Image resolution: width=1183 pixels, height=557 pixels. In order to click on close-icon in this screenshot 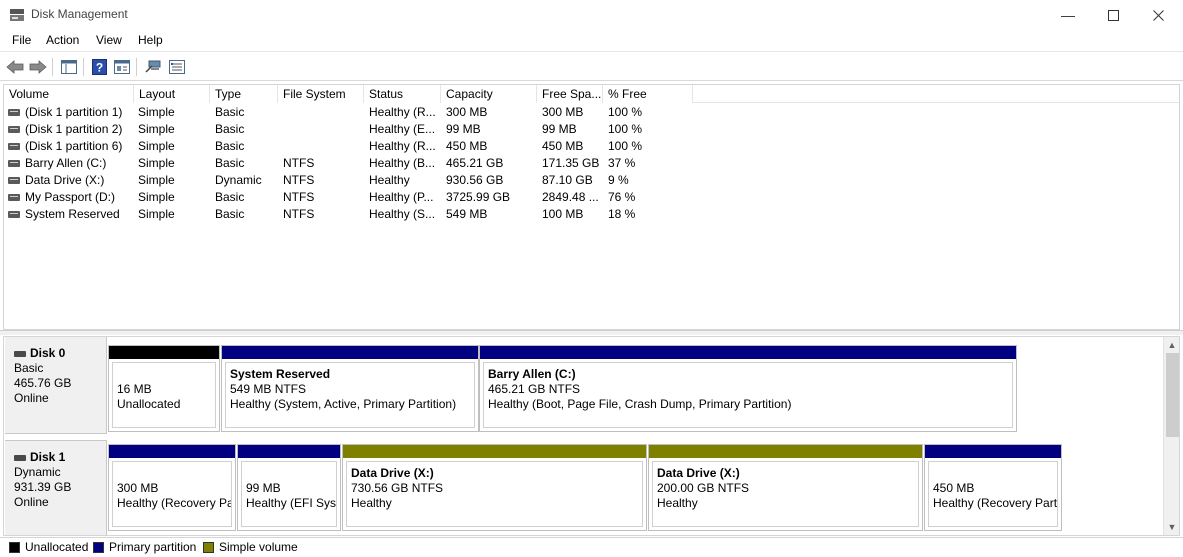, I will do `click(1158, 15)`.